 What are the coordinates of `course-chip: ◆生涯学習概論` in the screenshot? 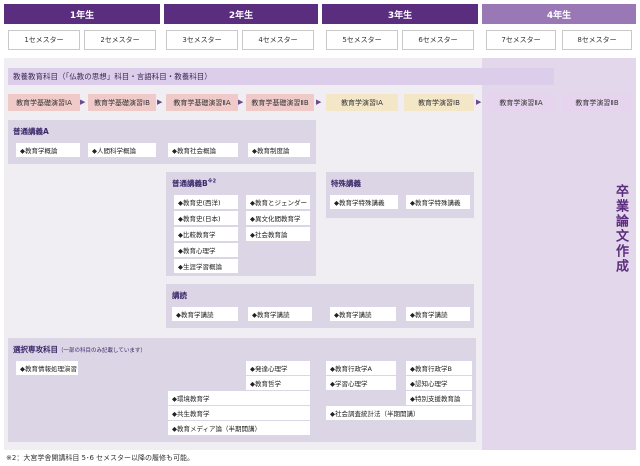 It's located at (206, 266).